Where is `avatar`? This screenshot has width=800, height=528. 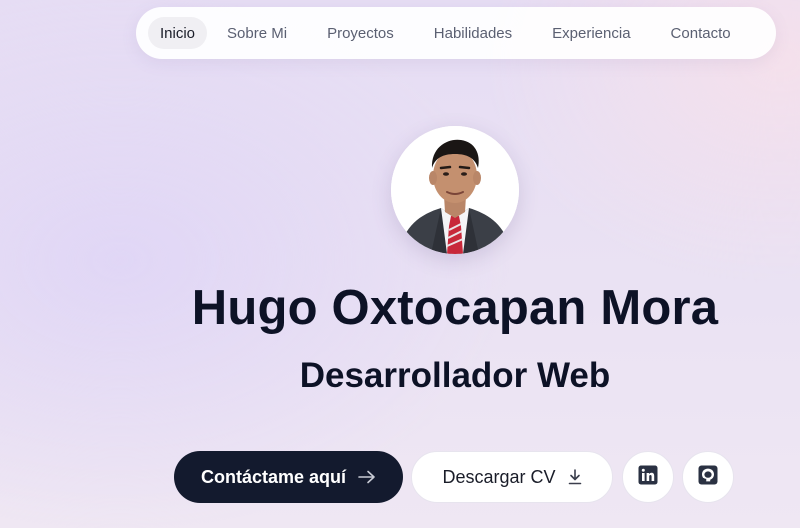
avatar is located at coordinates (455, 190).